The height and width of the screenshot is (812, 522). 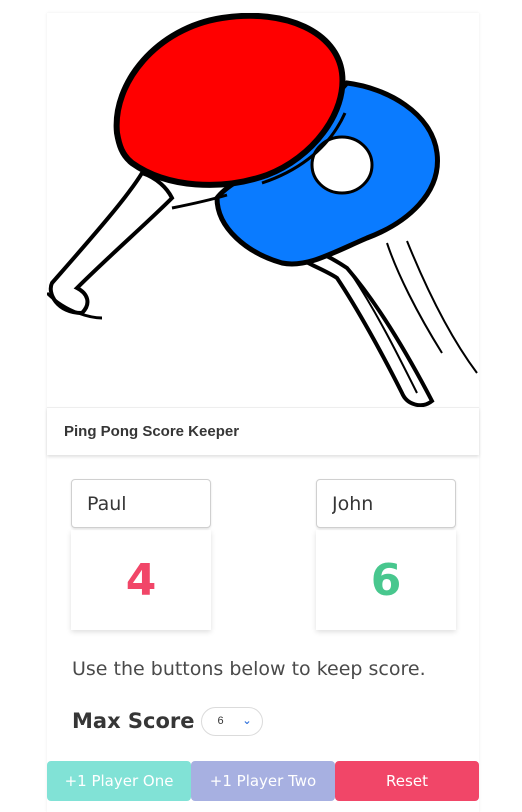 I want to click on reset-button: Reset, so click(x=407, y=781).